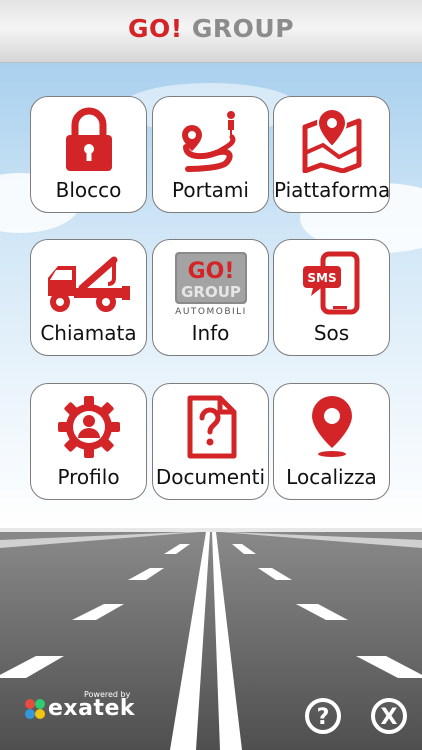  I want to click on tile-label: Blocco, so click(88, 190).